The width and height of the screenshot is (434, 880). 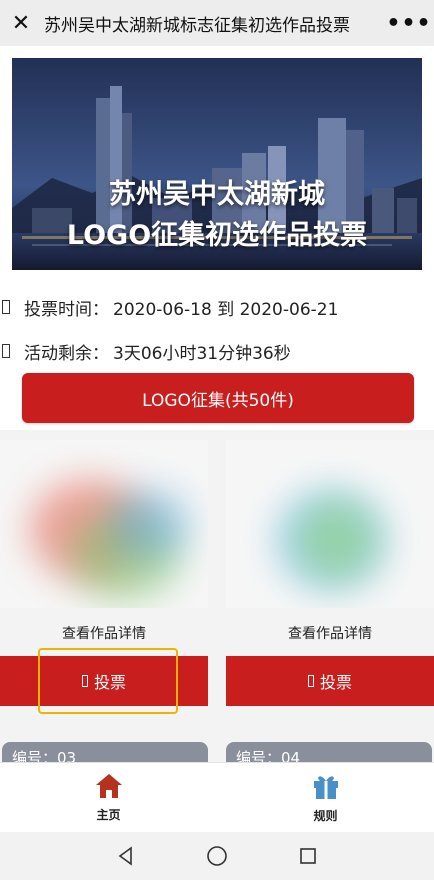 I want to click on gift-icon, so click(x=325, y=787).